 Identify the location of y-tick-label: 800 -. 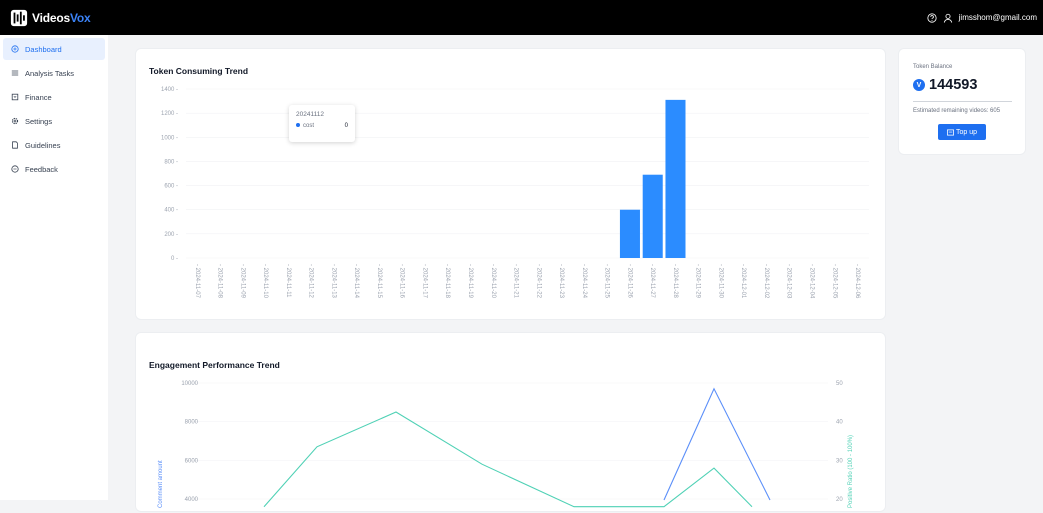
(171, 162).